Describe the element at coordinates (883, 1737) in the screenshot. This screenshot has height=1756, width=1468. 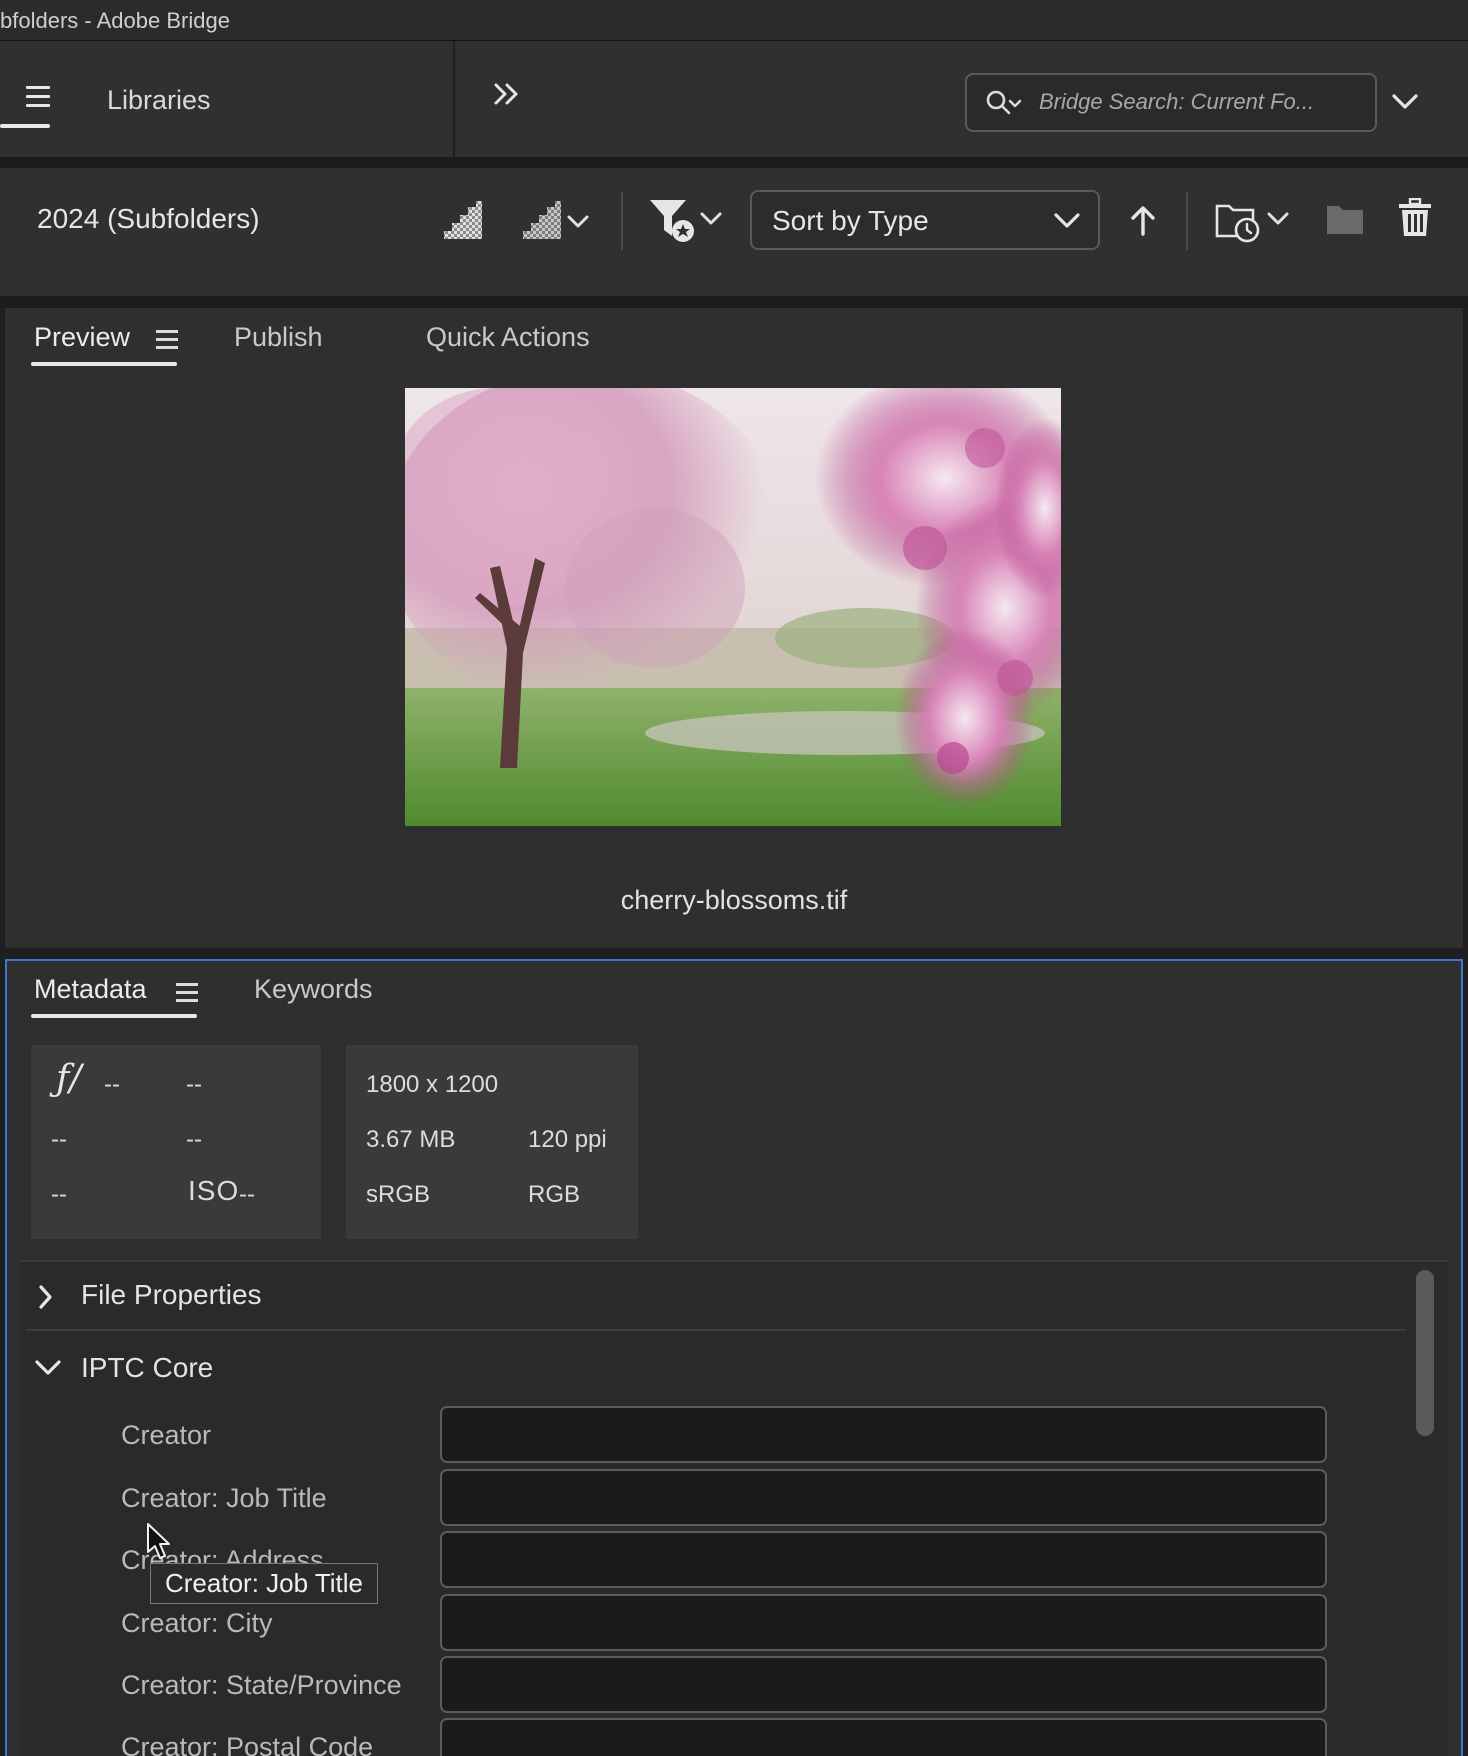
I see `creator-postal-code-field` at that location.